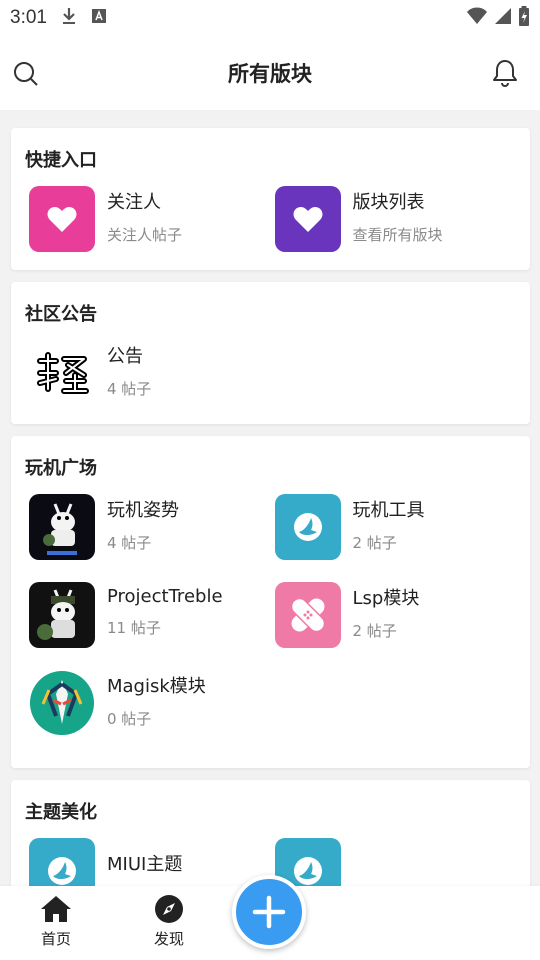  Describe the element at coordinates (62, 527) in the screenshot. I see `fastboot-bunny-image` at that location.